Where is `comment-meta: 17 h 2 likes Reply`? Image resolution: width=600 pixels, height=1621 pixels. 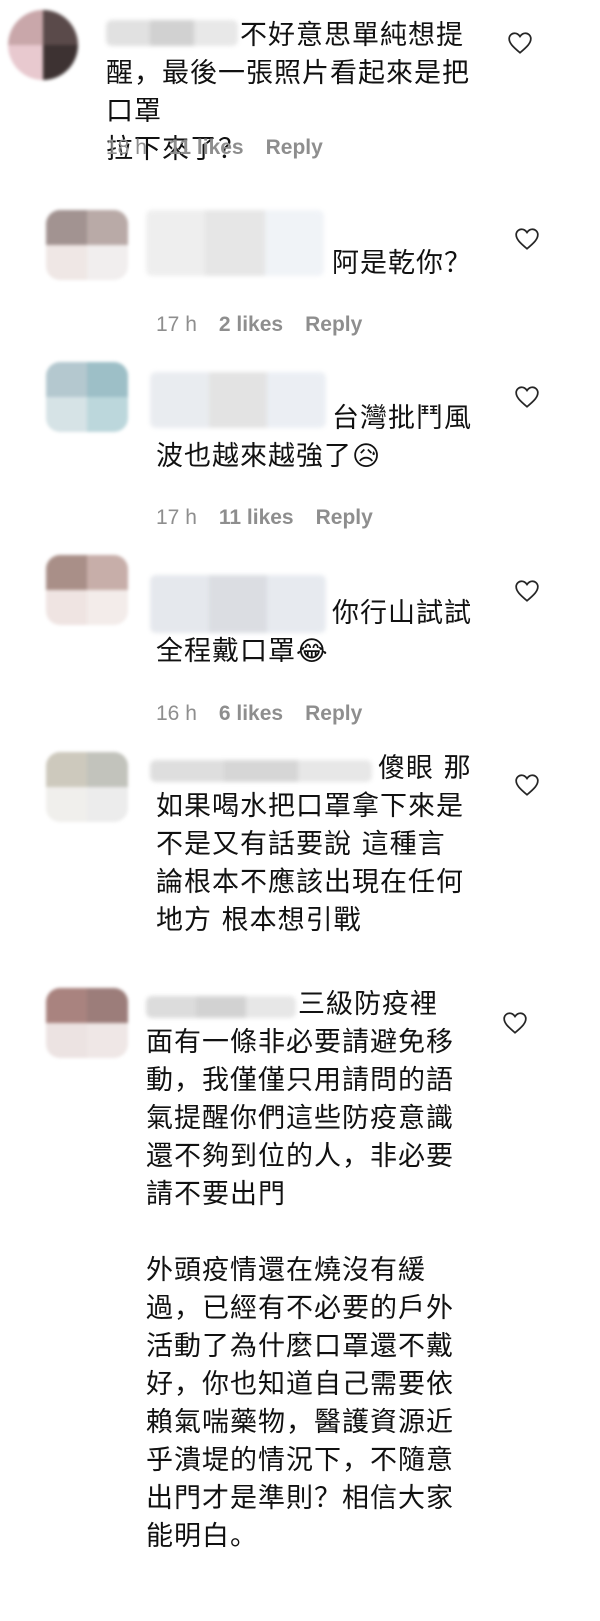 comment-meta: 17 h 2 likes Reply is located at coordinates (259, 325).